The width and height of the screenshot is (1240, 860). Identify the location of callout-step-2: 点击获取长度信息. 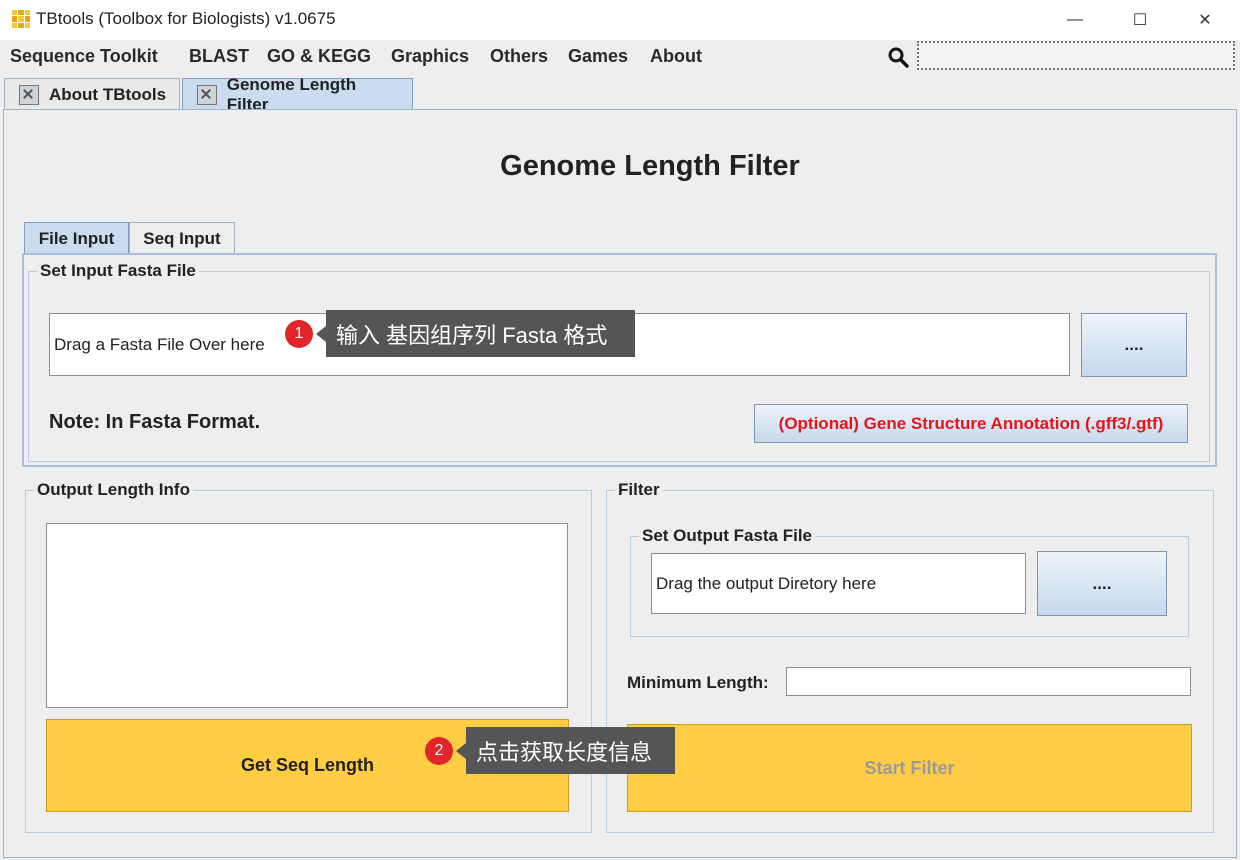
(565, 750).